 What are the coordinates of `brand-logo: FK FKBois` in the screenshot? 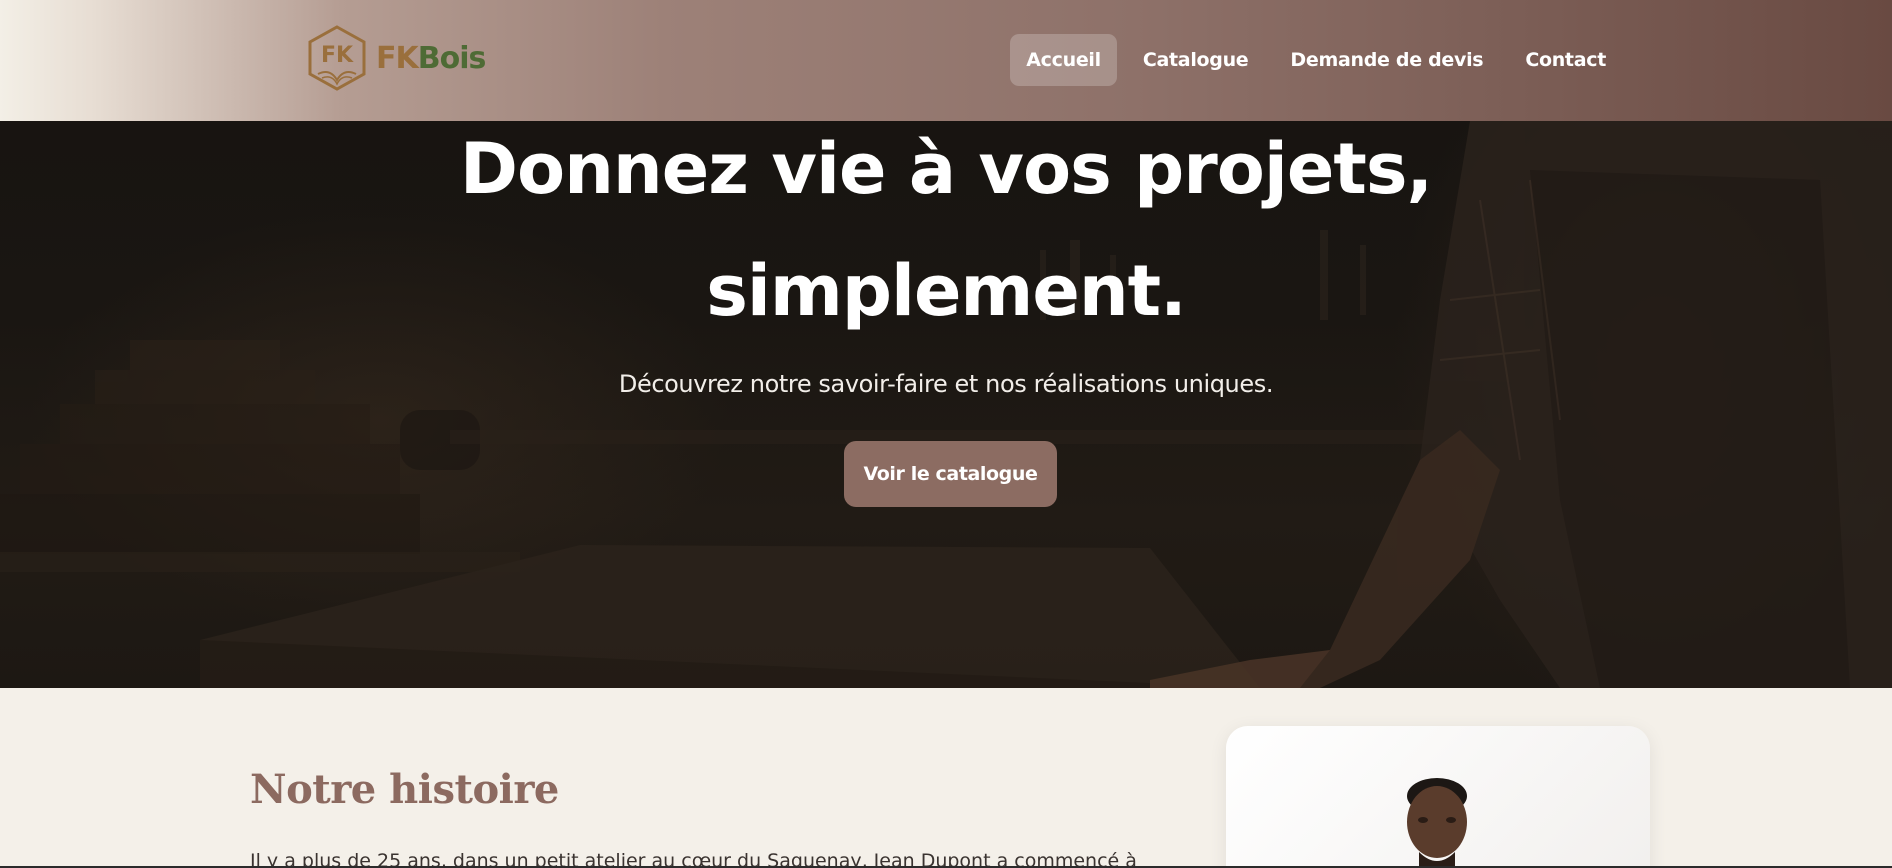 It's located at (396, 58).